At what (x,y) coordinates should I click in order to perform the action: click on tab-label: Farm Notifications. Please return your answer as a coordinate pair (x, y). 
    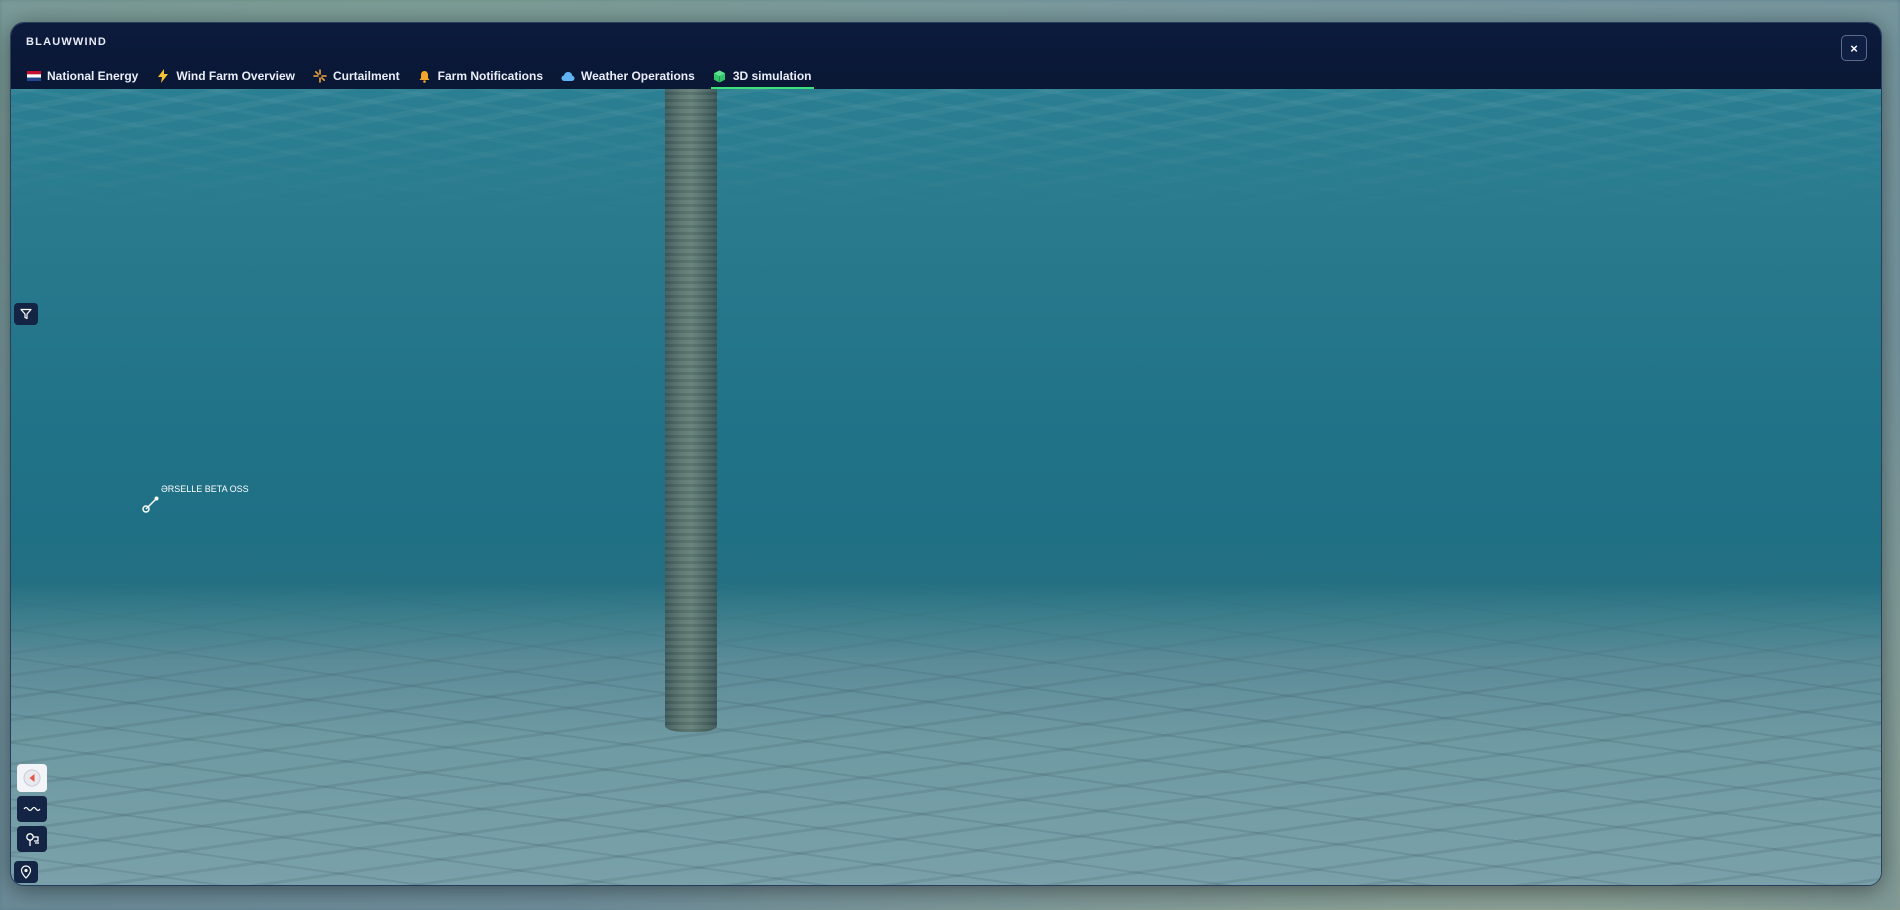
    Looking at the image, I should click on (490, 76).